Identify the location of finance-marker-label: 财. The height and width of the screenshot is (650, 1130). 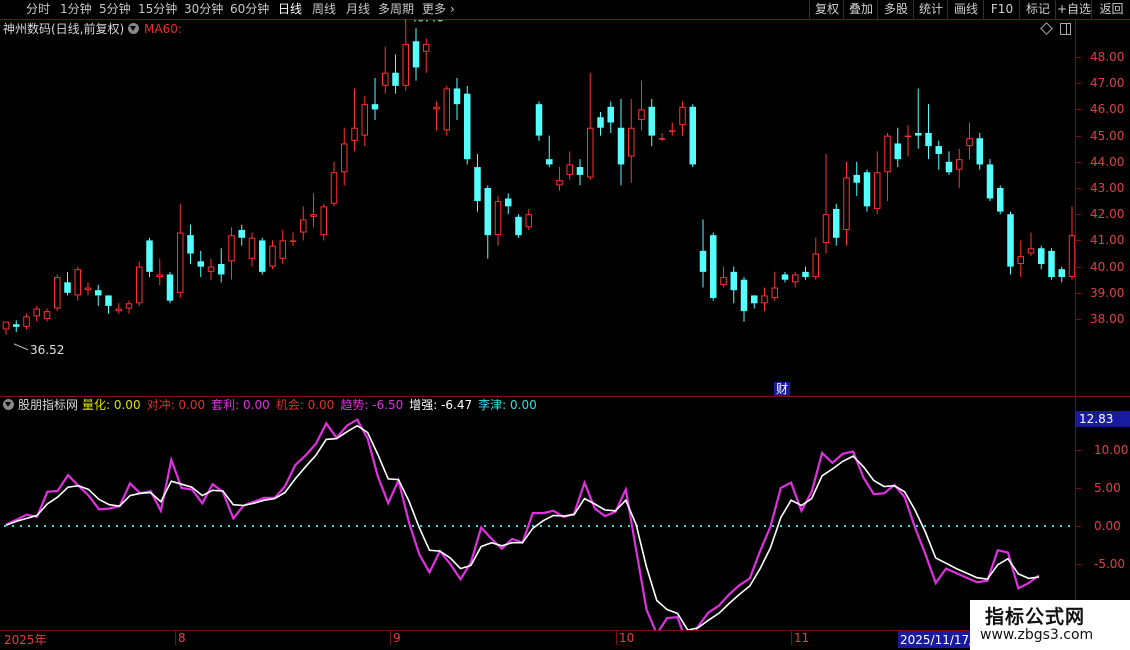
(782, 389).